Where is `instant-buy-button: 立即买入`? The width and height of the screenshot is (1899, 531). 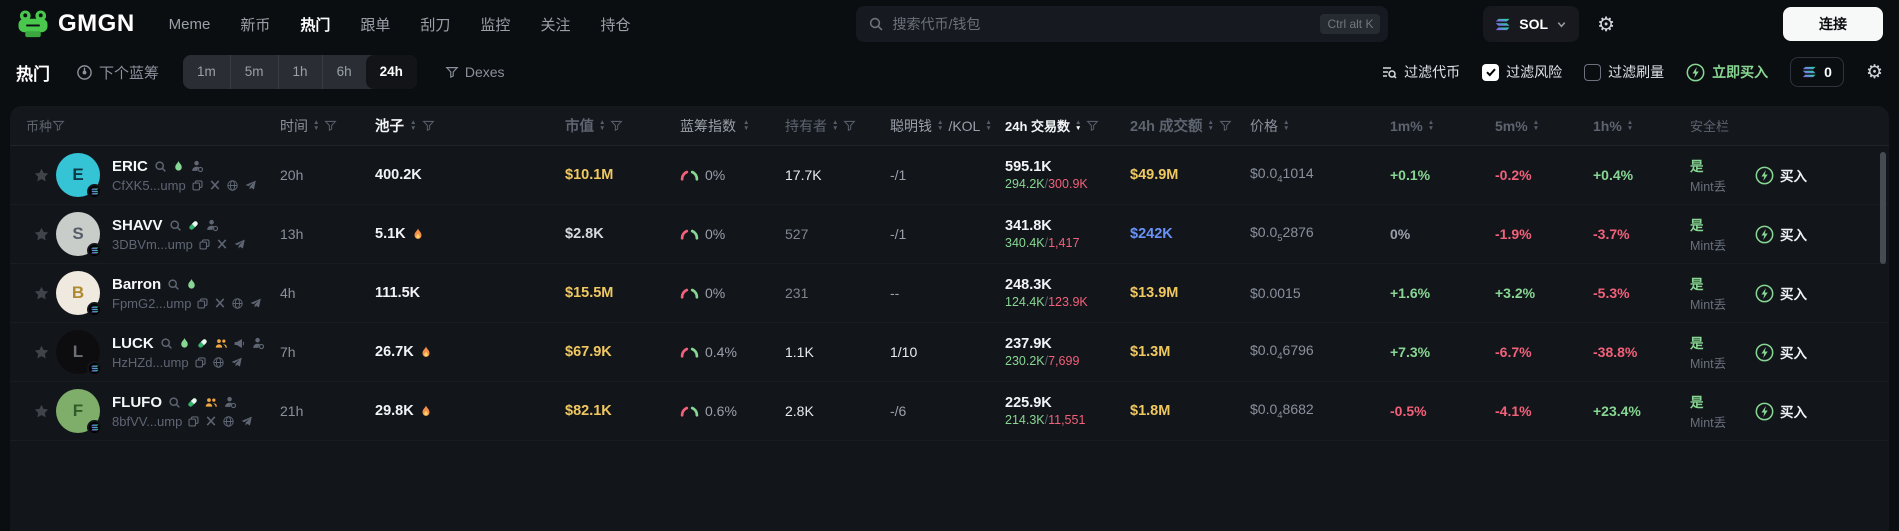 instant-buy-button: 立即买入 is located at coordinates (1727, 72).